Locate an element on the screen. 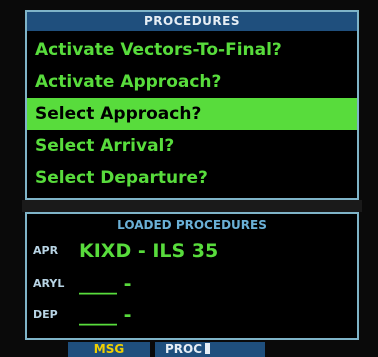  procedures-title: PROCEDURES is located at coordinates (192, 21).